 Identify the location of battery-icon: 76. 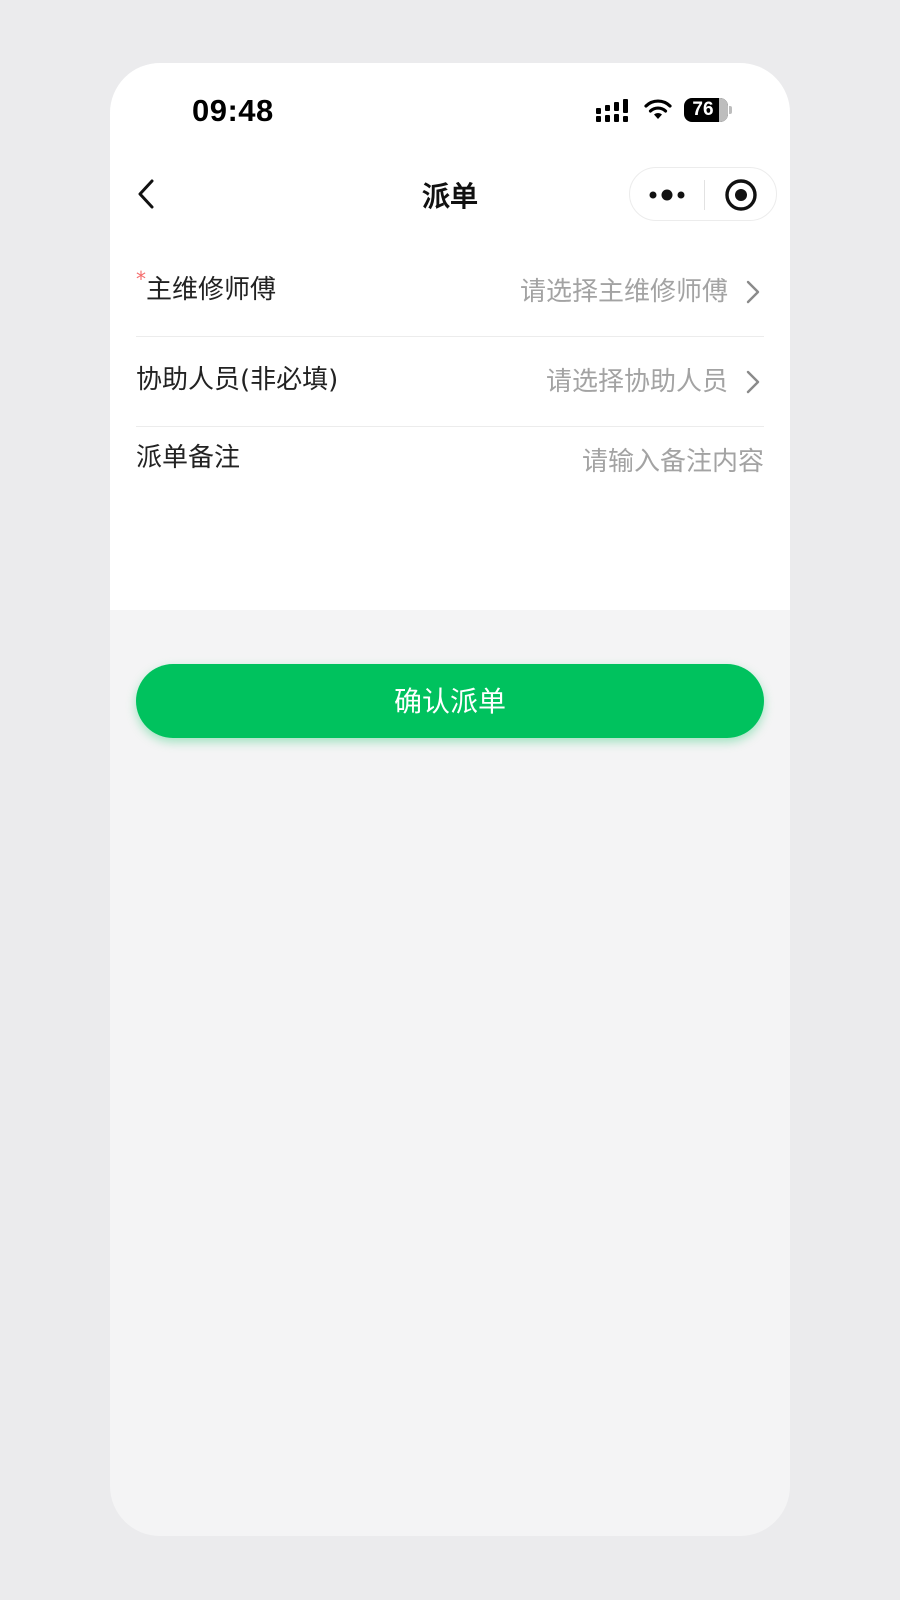
(706, 110).